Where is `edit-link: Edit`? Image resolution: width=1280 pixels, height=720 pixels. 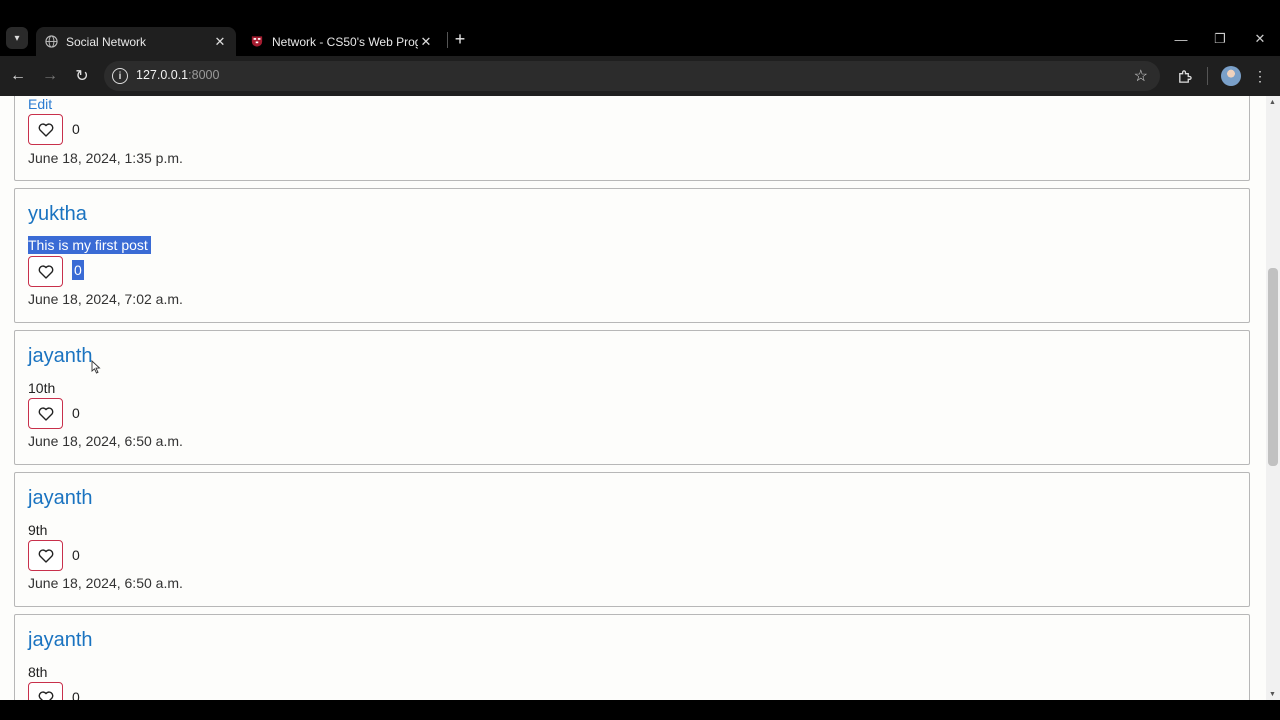 edit-link: Edit is located at coordinates (40, 104).